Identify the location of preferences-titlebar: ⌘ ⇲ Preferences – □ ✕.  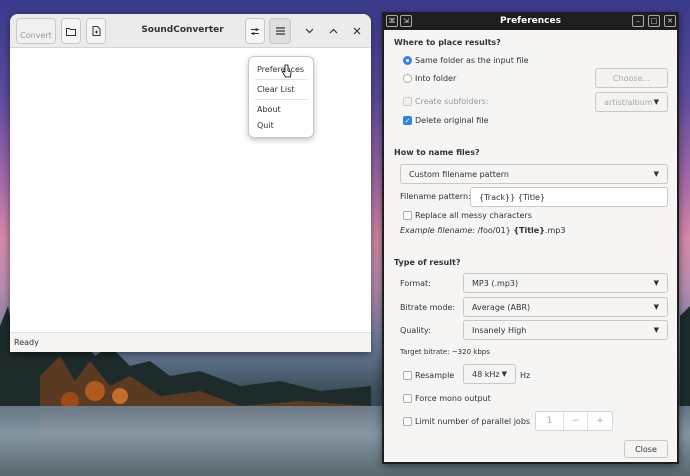
(530, 21).